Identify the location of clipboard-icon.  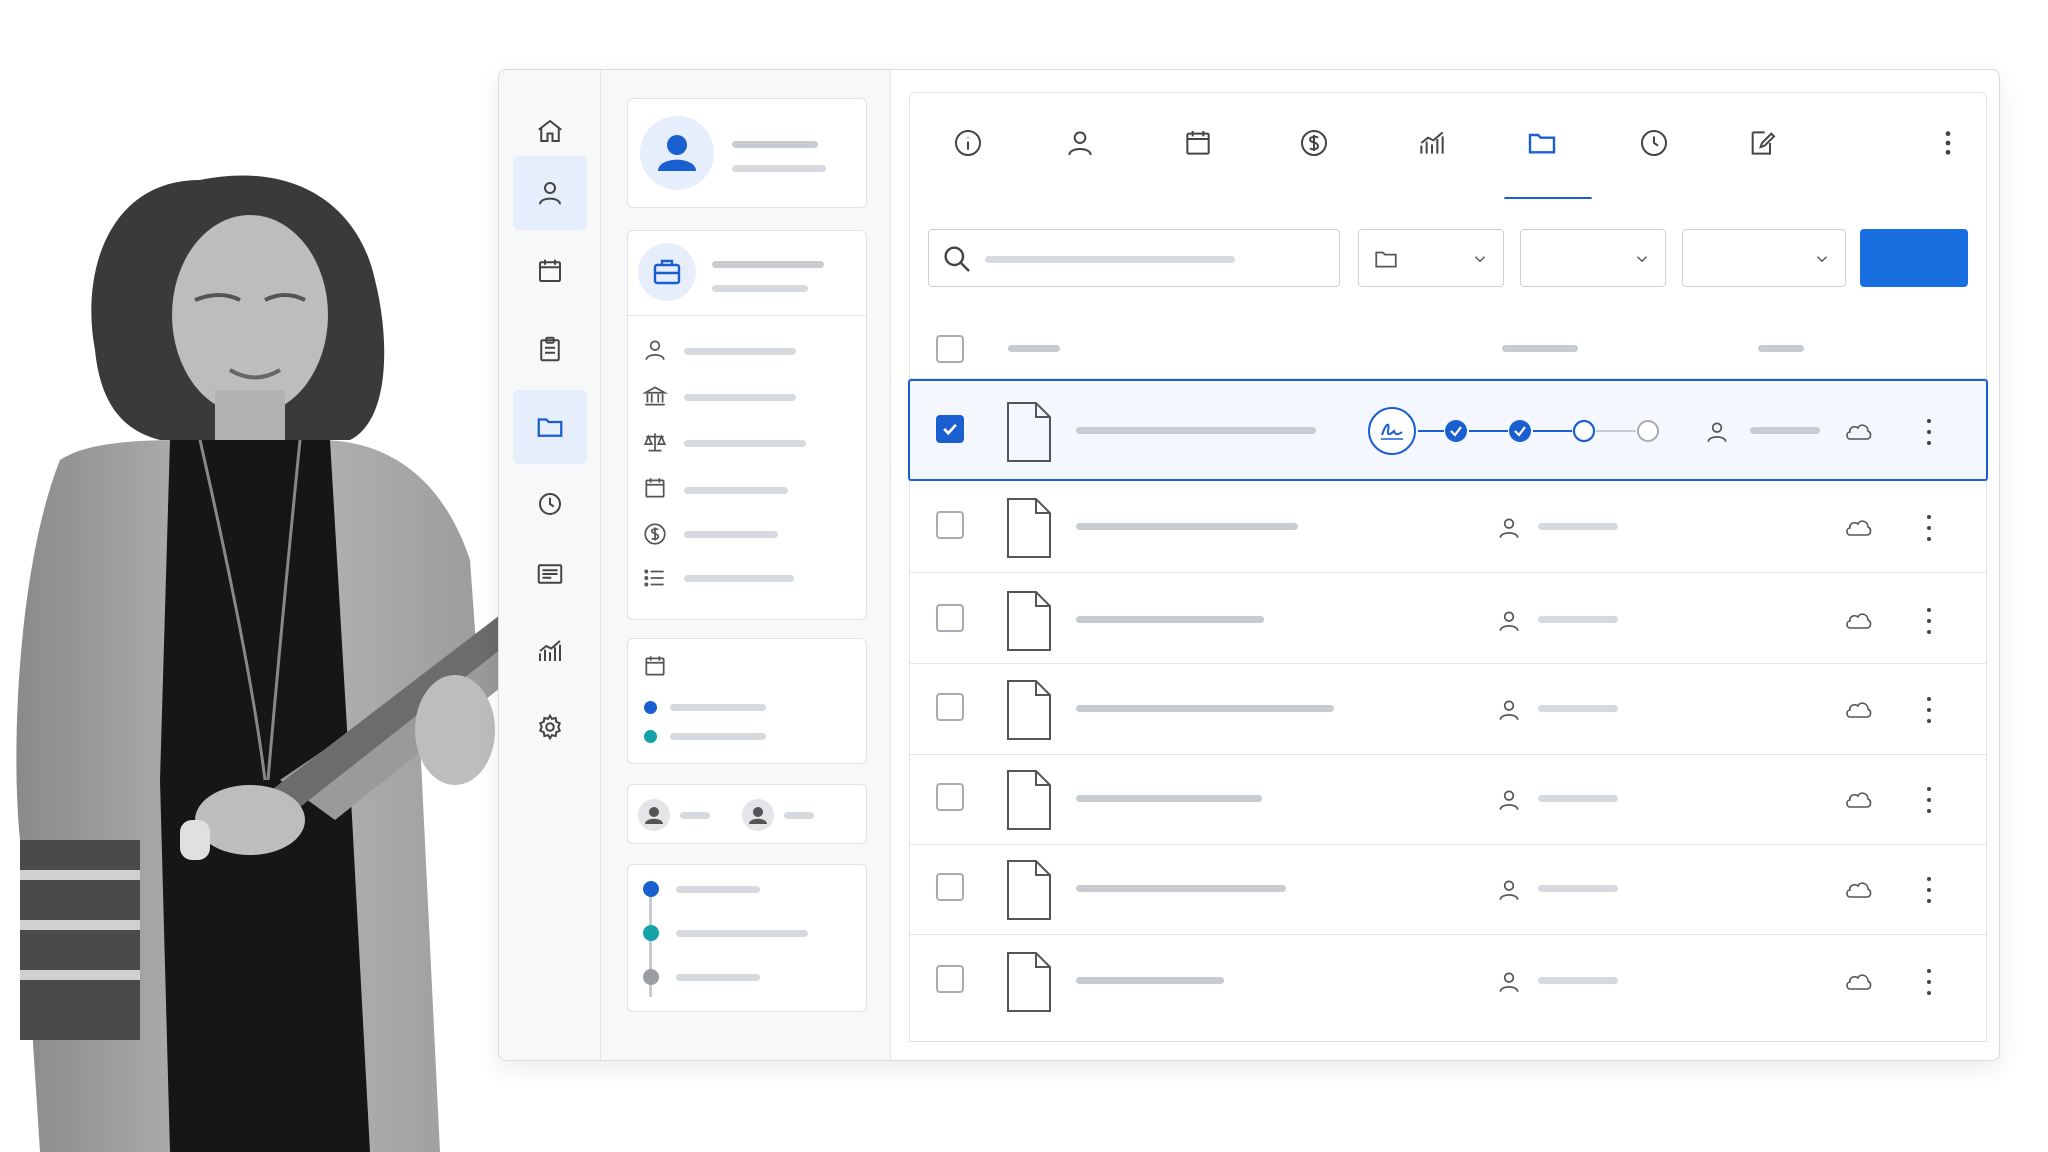
(550, 349).